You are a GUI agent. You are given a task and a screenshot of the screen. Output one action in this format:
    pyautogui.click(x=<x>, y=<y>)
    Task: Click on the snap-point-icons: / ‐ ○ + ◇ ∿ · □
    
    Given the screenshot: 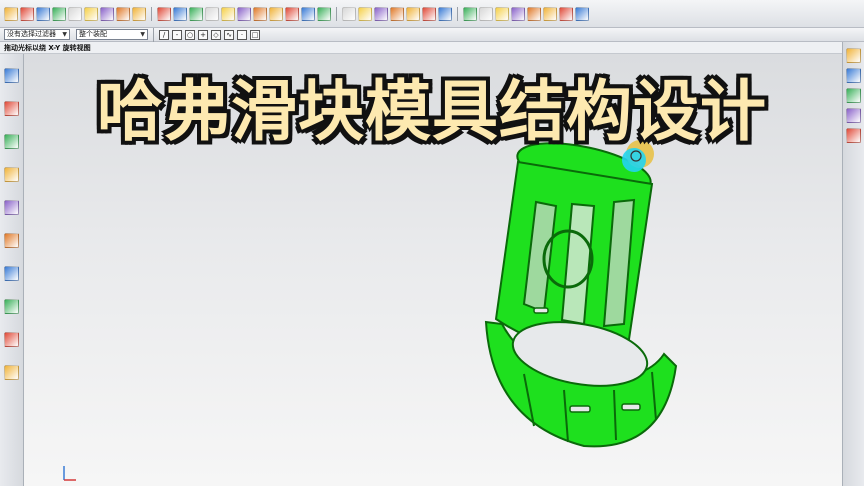 What is the action you would take?
    pyautogui.click(x=209, y=34)
    